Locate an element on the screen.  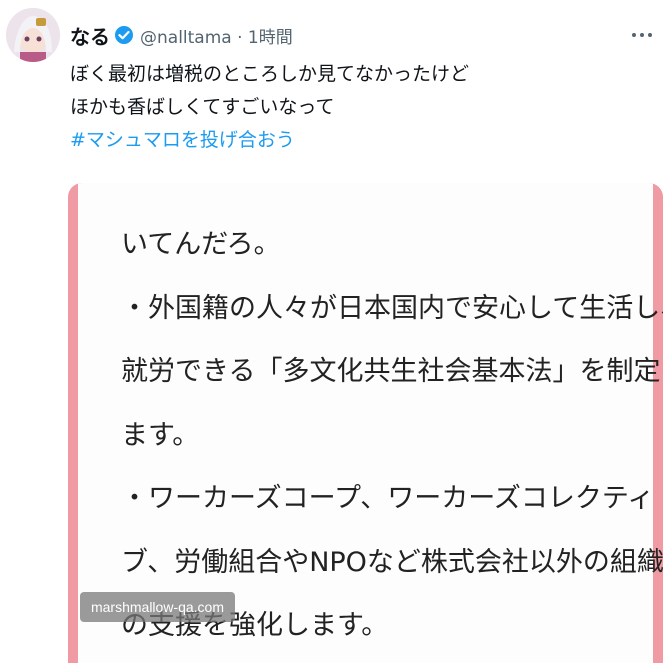
handle-and-time: @nalltama · 1時間 is located at coordinates (216, 35).